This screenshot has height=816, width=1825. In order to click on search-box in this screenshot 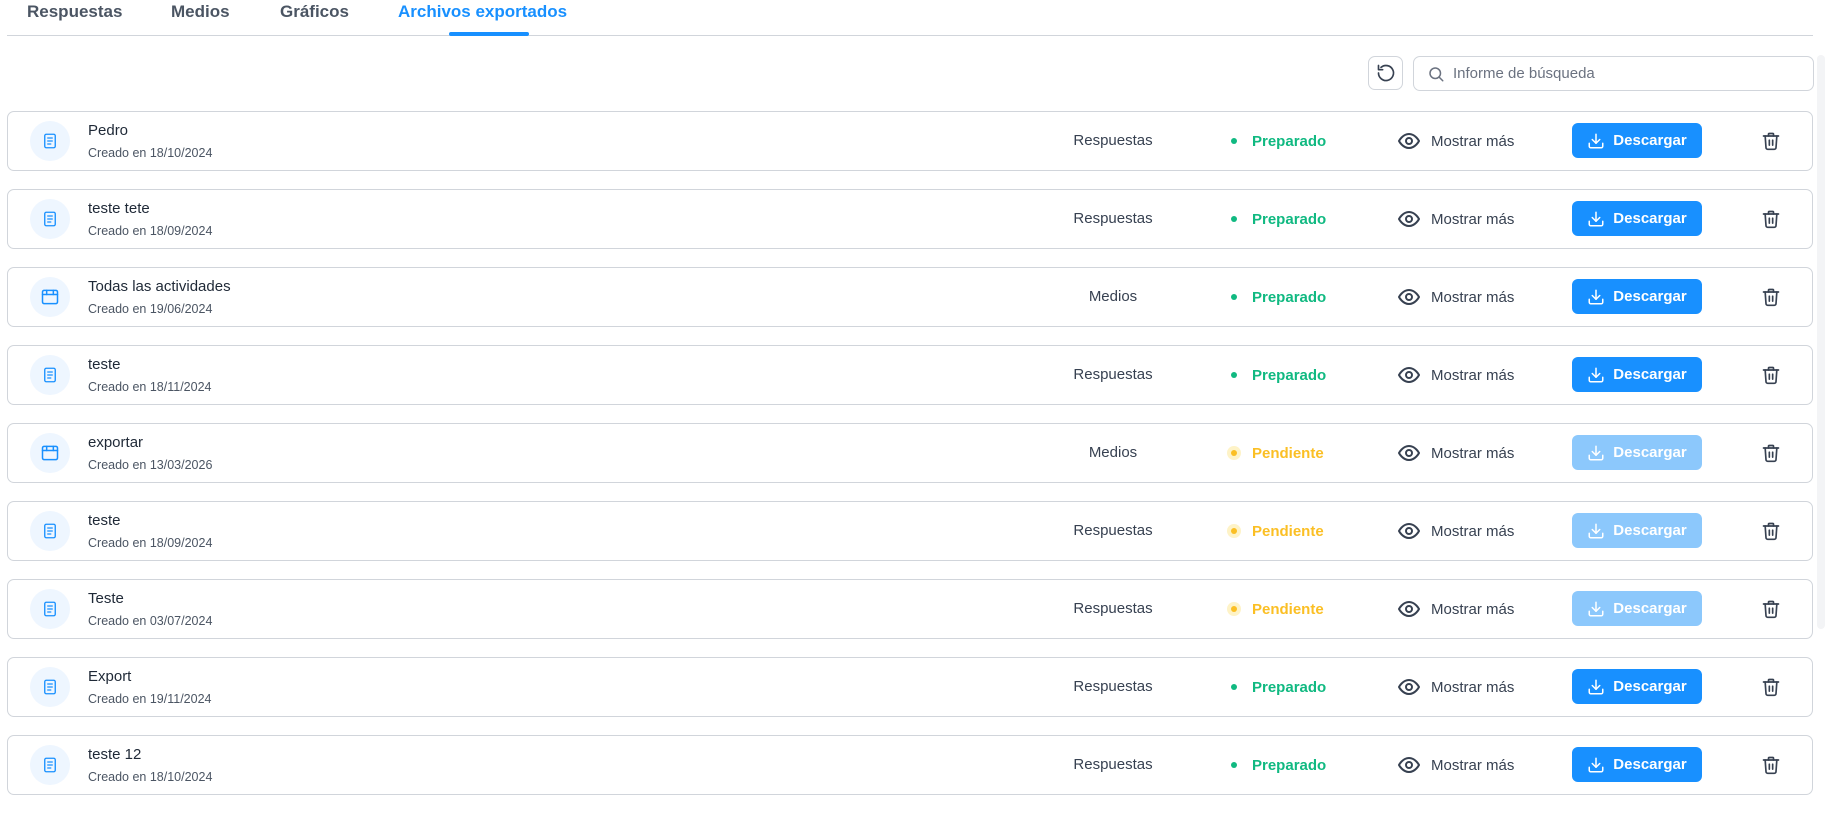, I will do `click(1613, 73)`.